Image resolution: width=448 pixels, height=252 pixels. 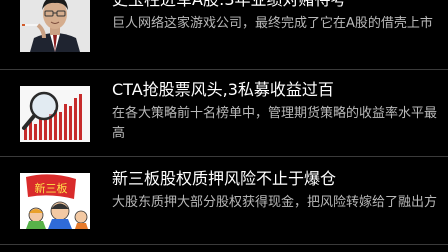 I want to click on person-smoking-photo, so click(x=55, y=26).